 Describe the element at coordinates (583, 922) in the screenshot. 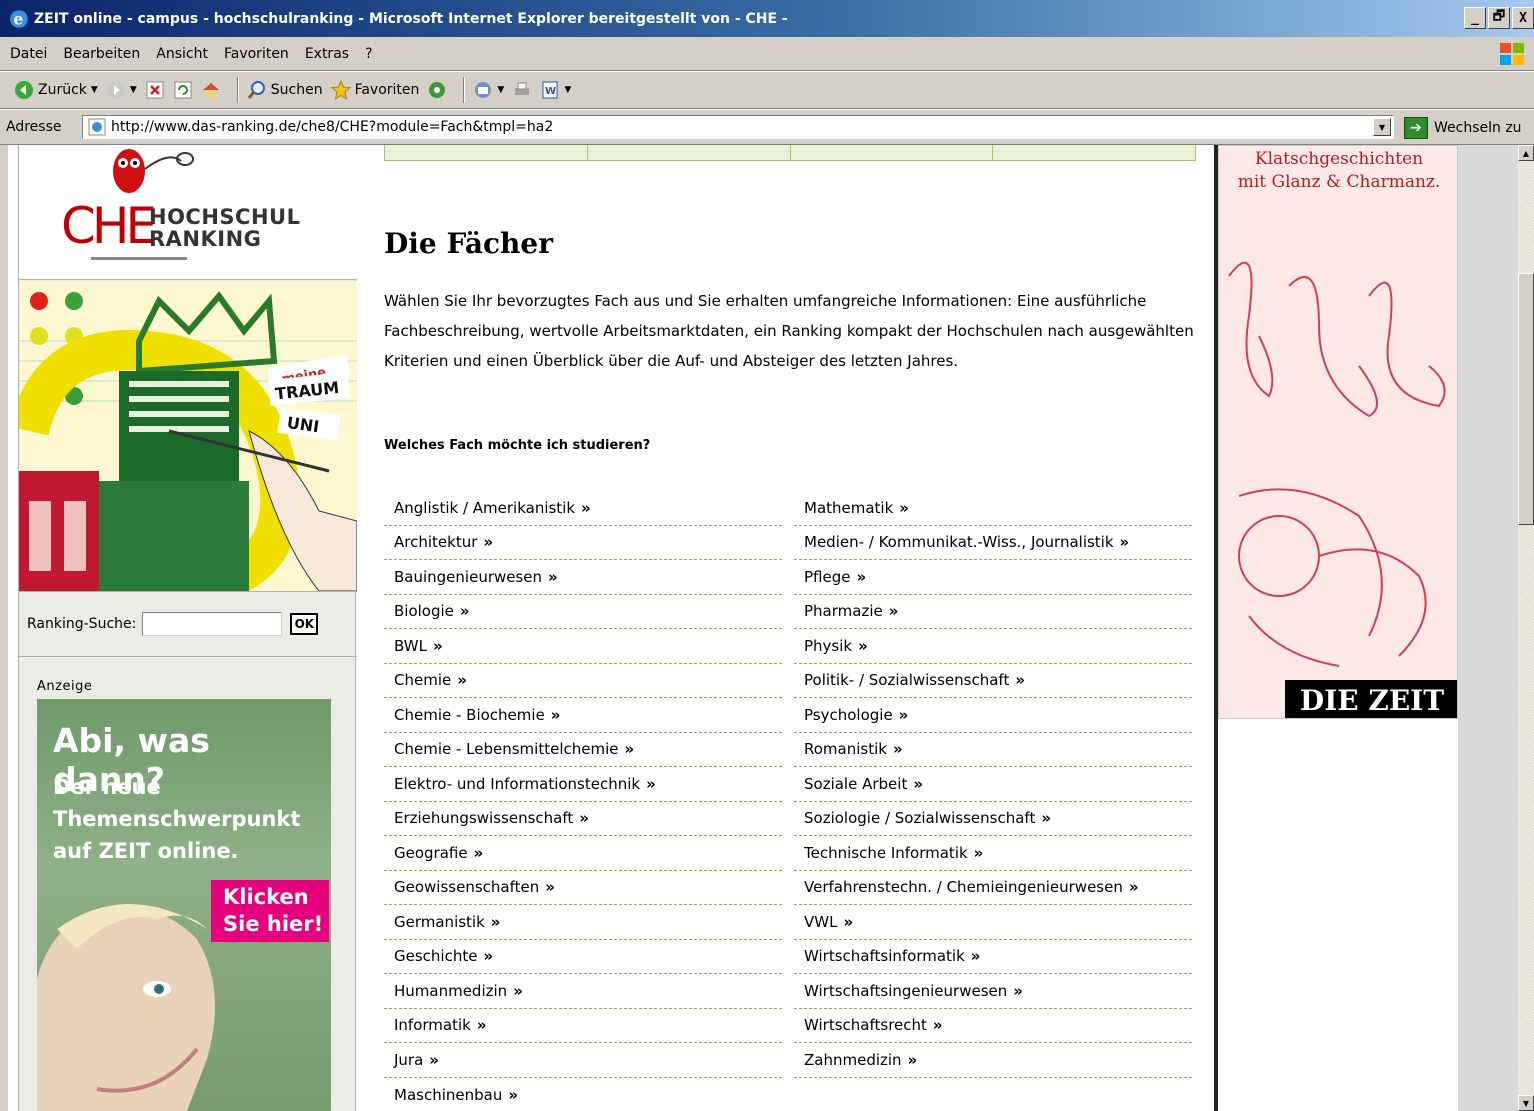

I see `subject-link: Germanistik »` at that location.